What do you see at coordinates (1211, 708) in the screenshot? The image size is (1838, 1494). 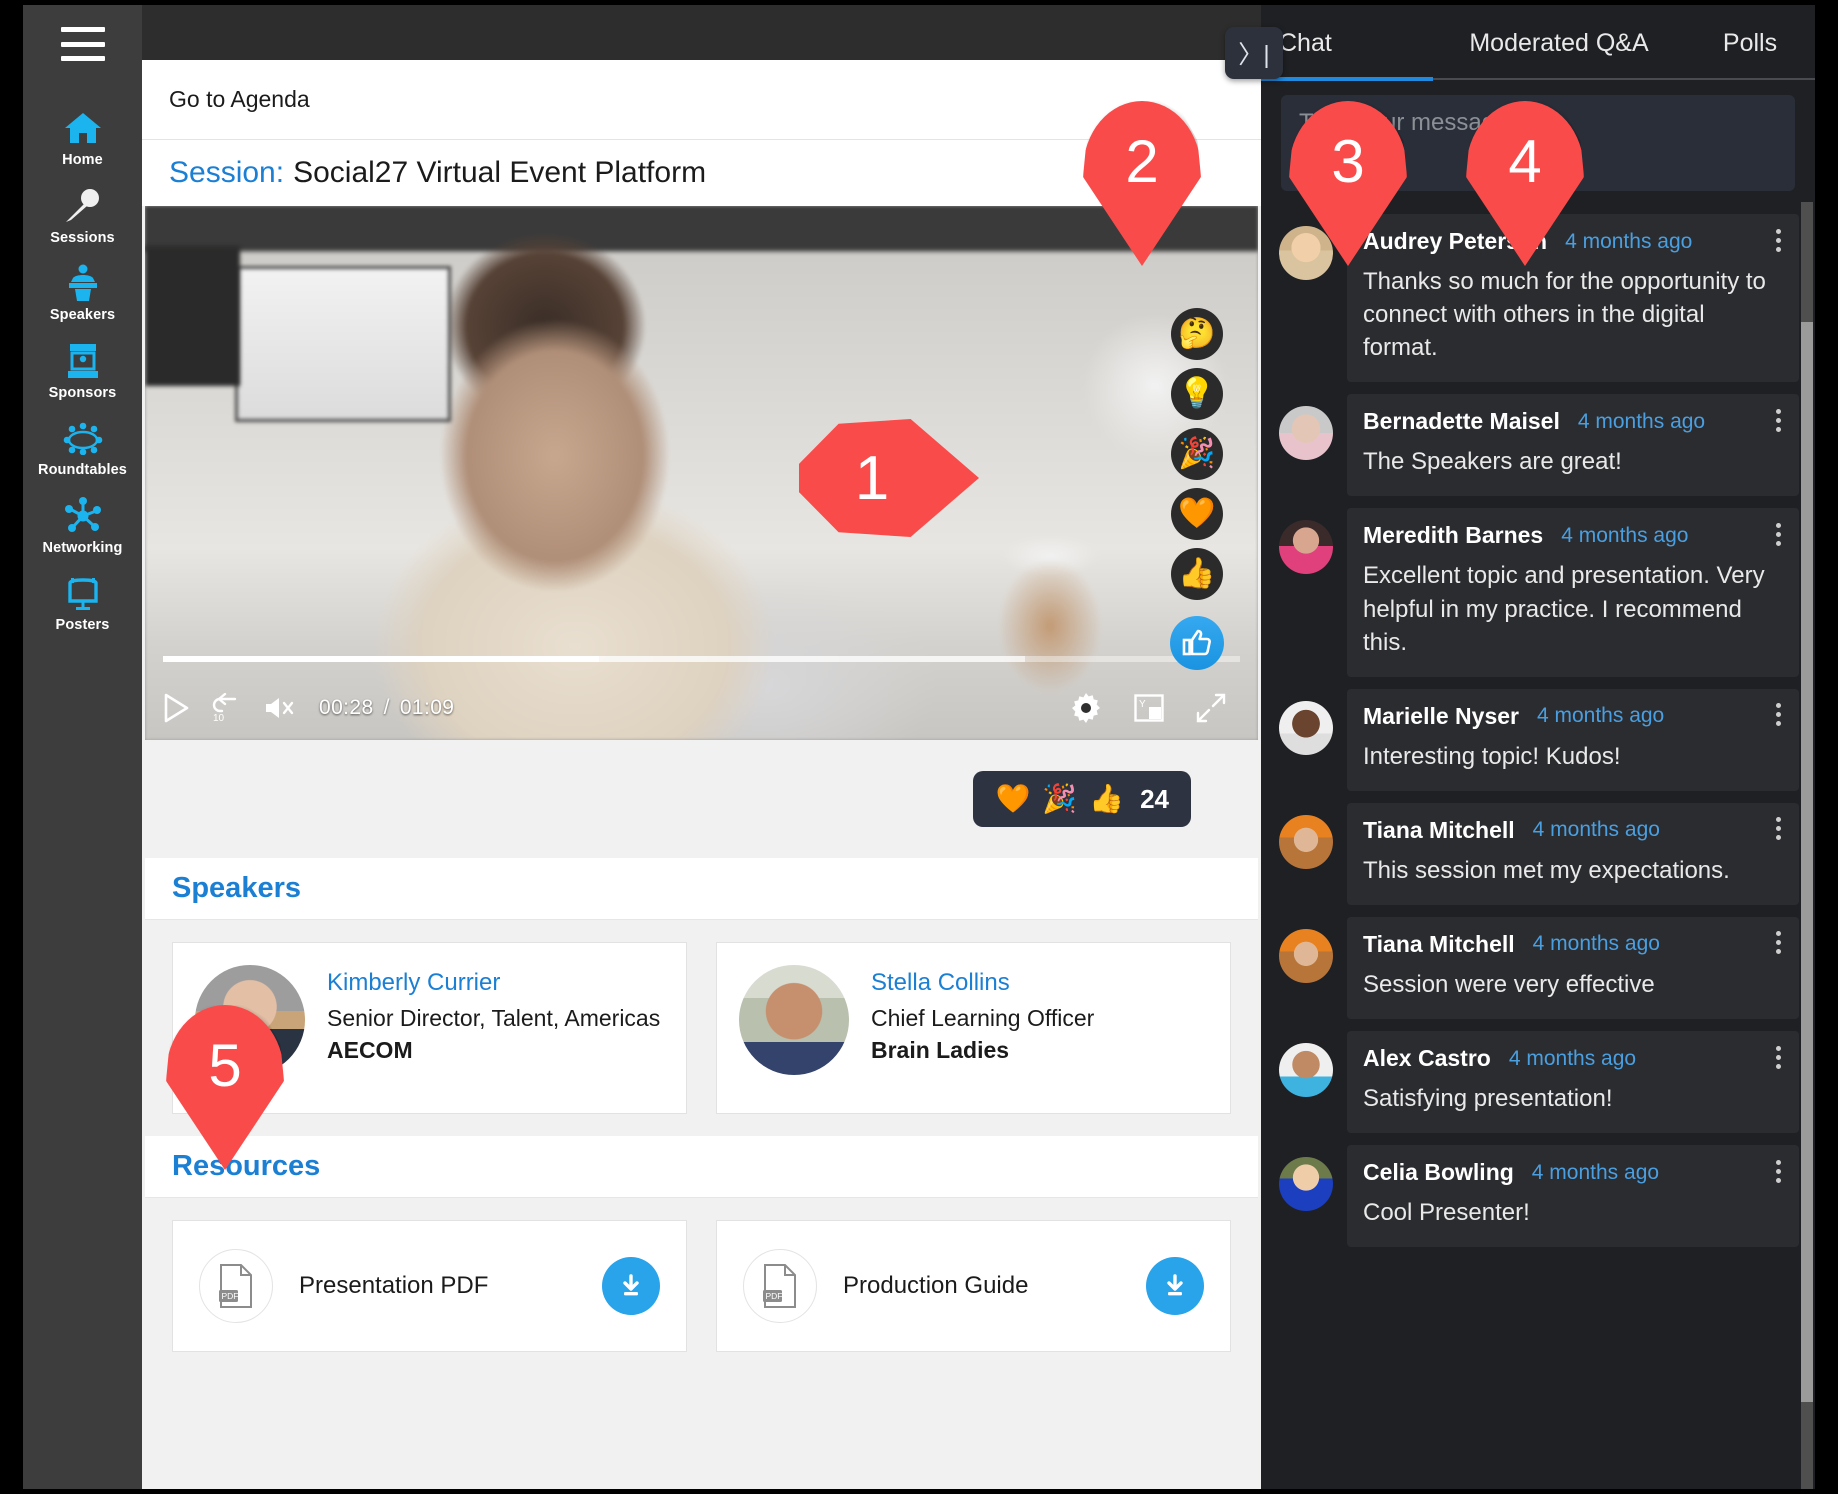 I see `fullscreen-icon` at bounding box center [1211, 708].